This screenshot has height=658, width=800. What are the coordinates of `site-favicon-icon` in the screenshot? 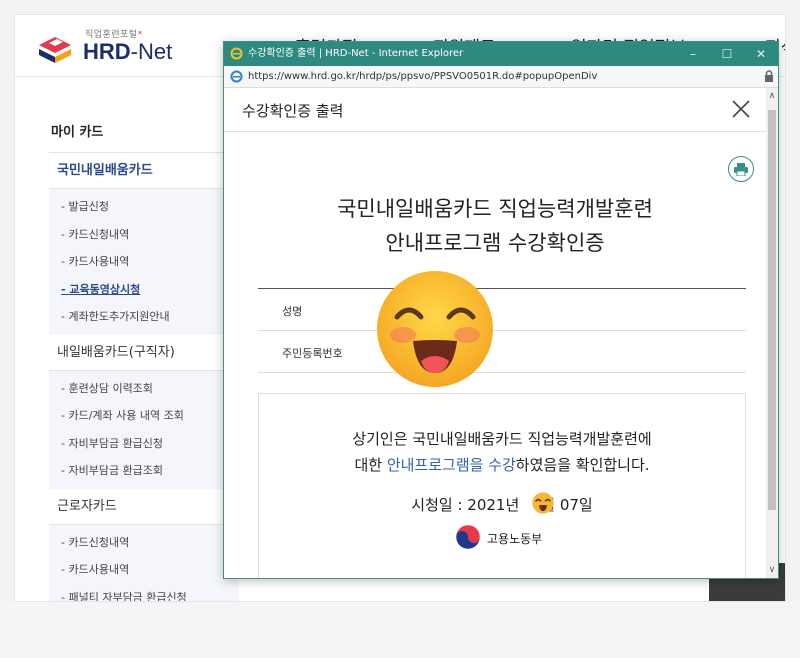 It's located at (236, 76).